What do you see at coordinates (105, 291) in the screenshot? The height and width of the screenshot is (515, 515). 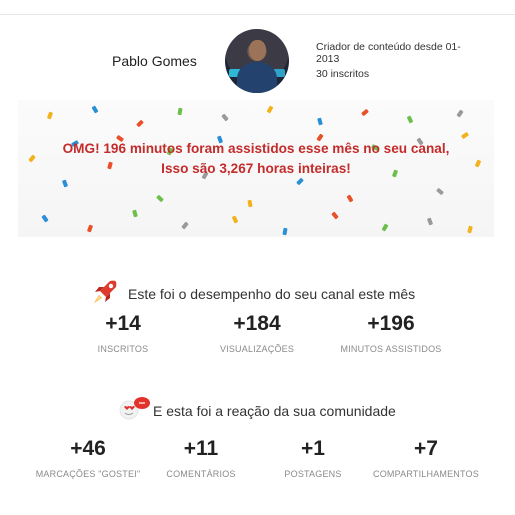 I see `rocket-icon` at bounding box center [105, 291].